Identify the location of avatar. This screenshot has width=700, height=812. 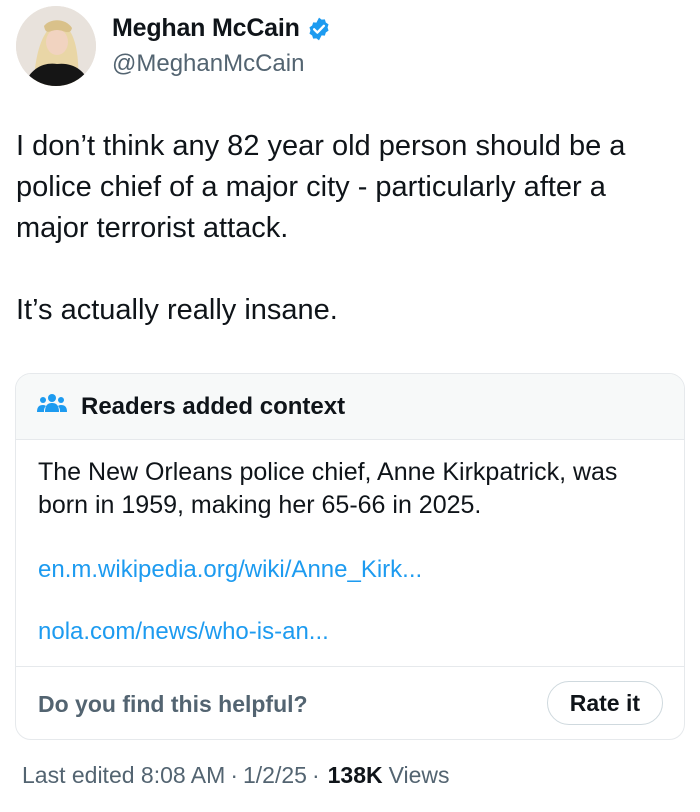
(56, 46).